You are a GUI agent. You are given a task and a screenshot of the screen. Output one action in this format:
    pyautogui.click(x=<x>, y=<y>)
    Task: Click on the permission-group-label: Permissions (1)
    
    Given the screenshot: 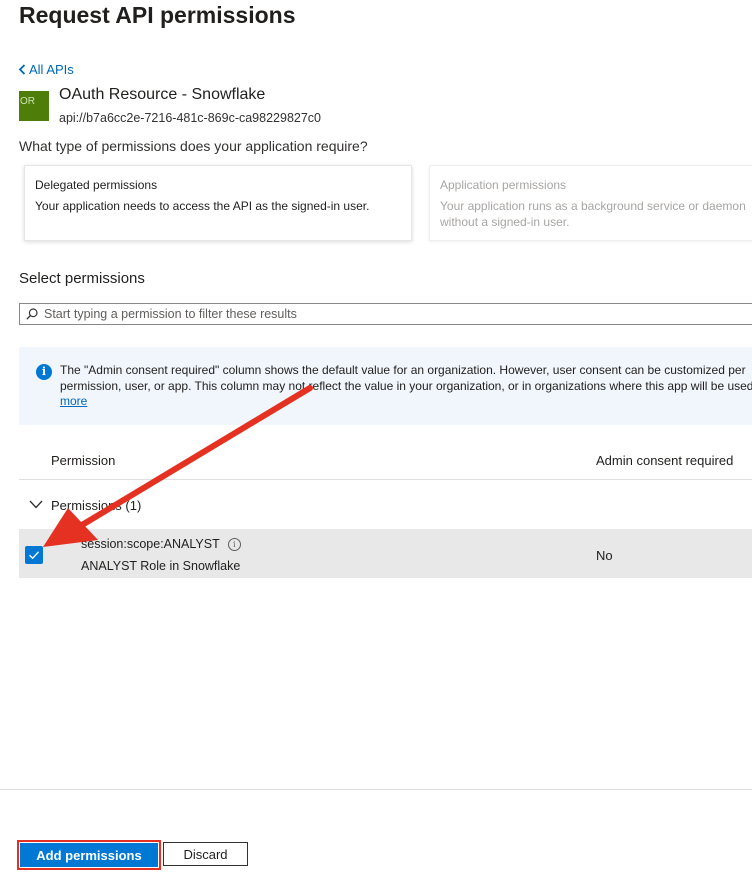 What is the action you would take?
    pyautogui.click(x=96, y=505)
    